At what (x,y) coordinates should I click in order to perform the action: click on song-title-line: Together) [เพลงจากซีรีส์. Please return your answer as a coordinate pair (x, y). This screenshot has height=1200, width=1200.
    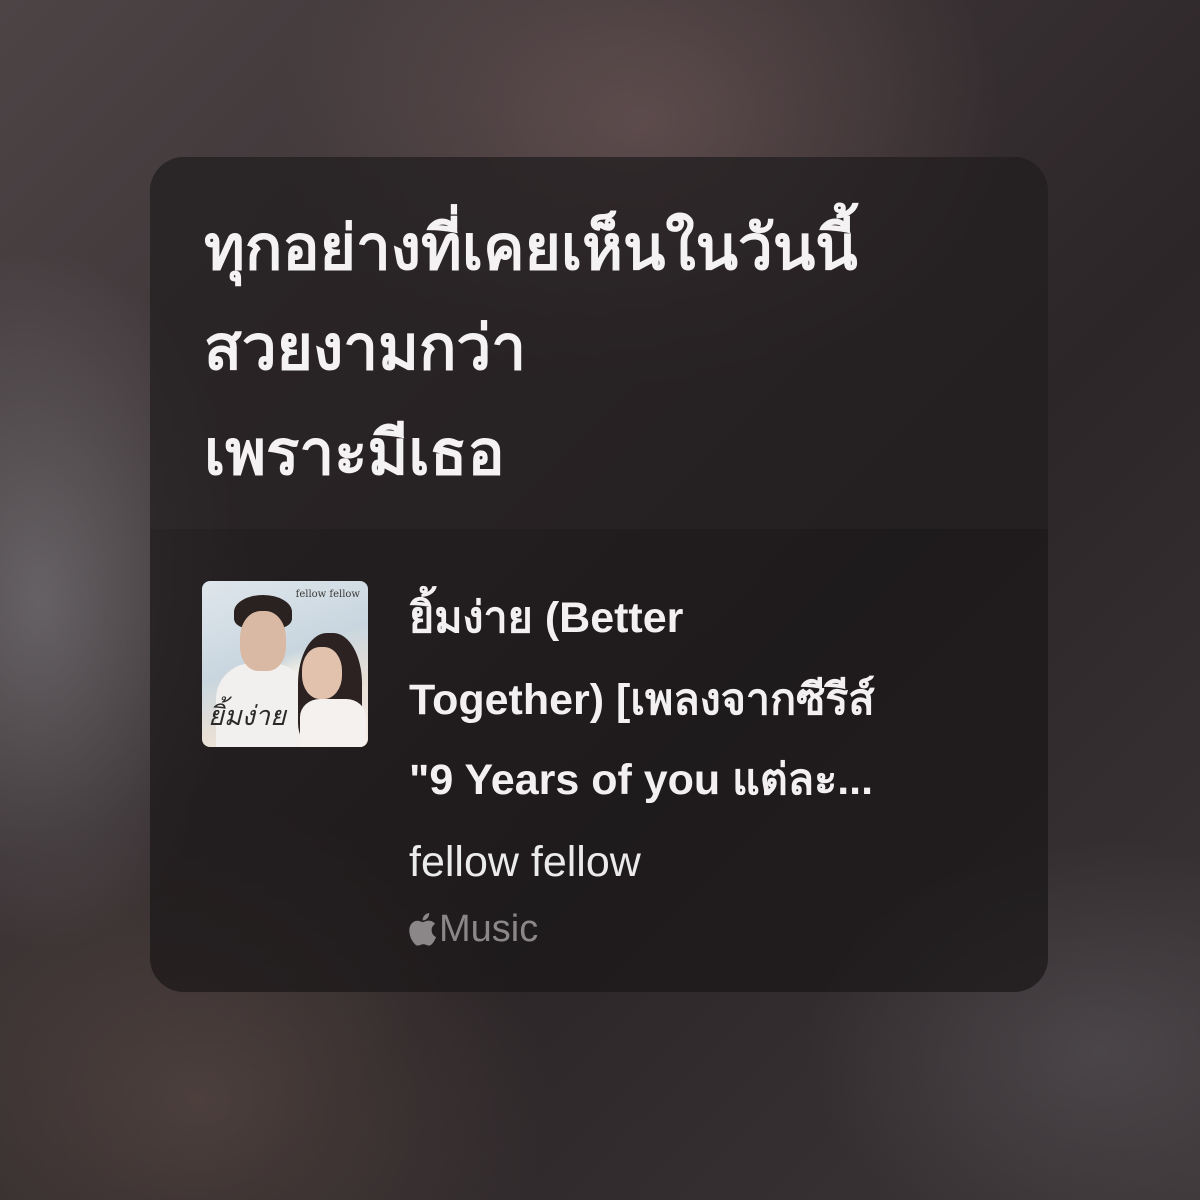
    Looking at the image, I should click on (642, 700).